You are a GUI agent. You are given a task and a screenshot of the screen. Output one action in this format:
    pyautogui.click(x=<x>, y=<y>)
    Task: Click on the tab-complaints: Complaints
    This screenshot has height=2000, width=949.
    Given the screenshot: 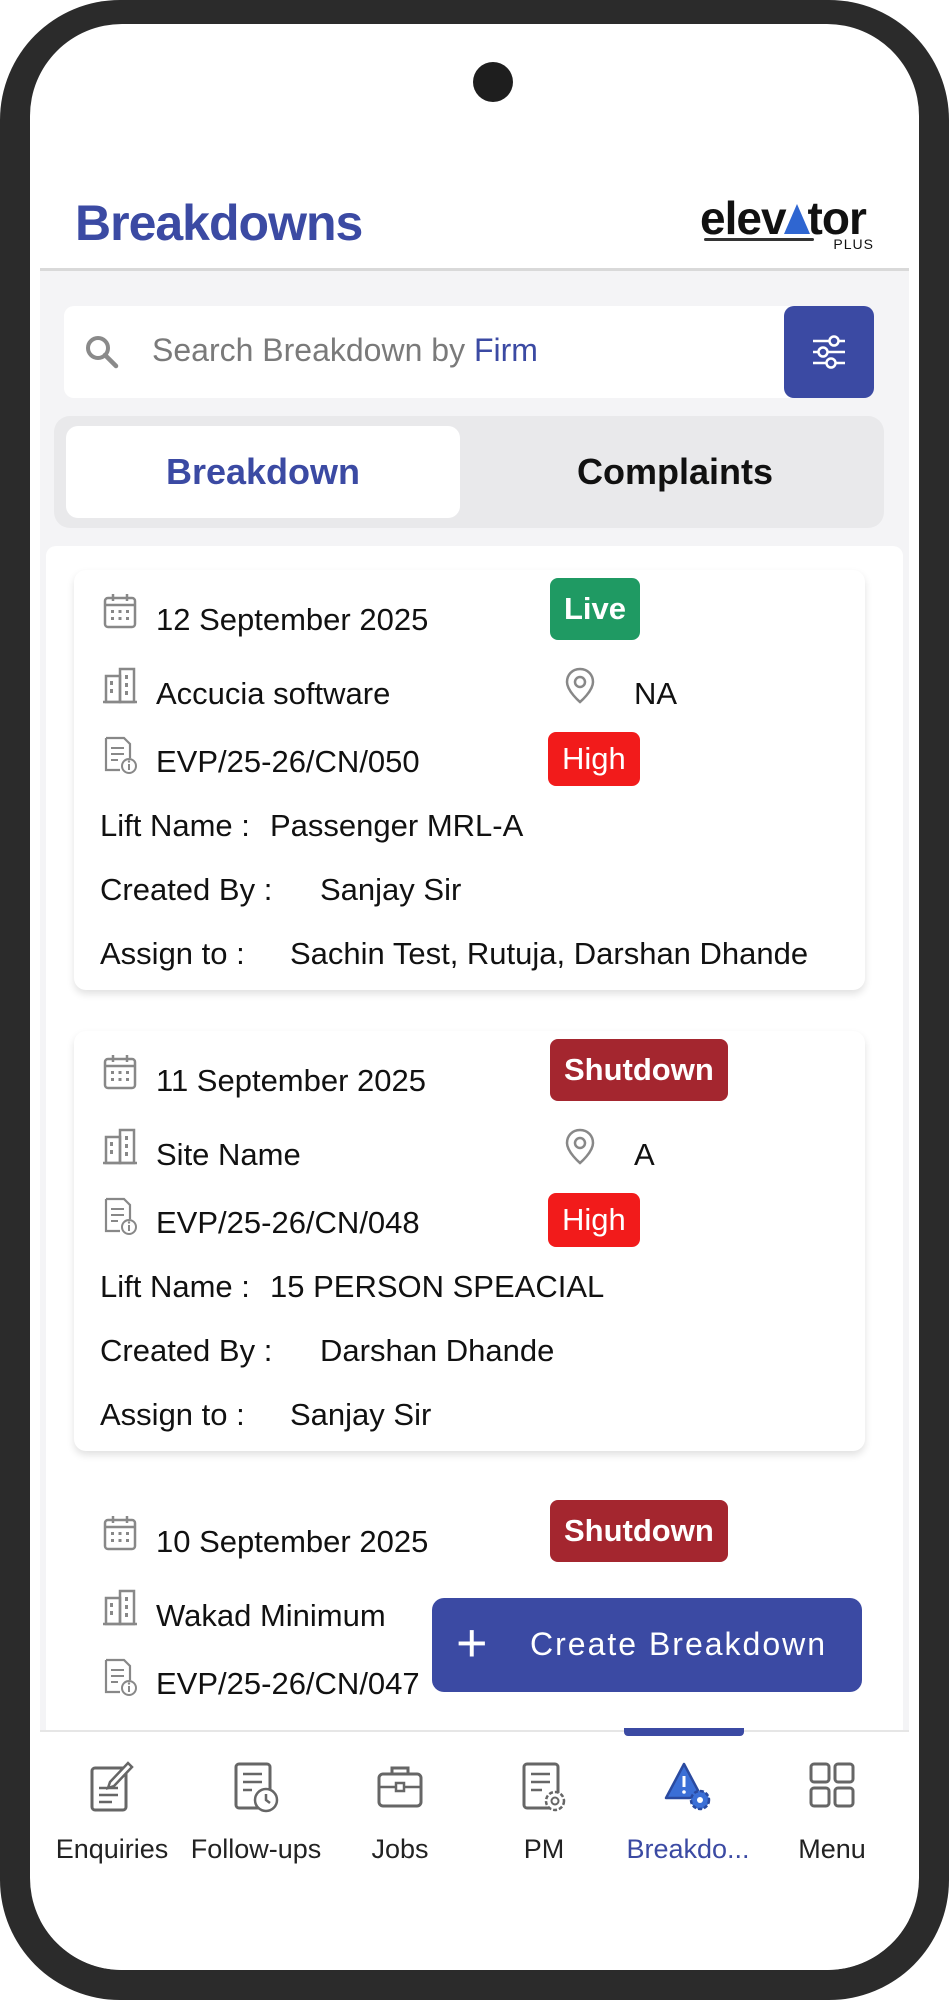 What is the action you would take?
    pyautogui.click(x=675, y=472)
    